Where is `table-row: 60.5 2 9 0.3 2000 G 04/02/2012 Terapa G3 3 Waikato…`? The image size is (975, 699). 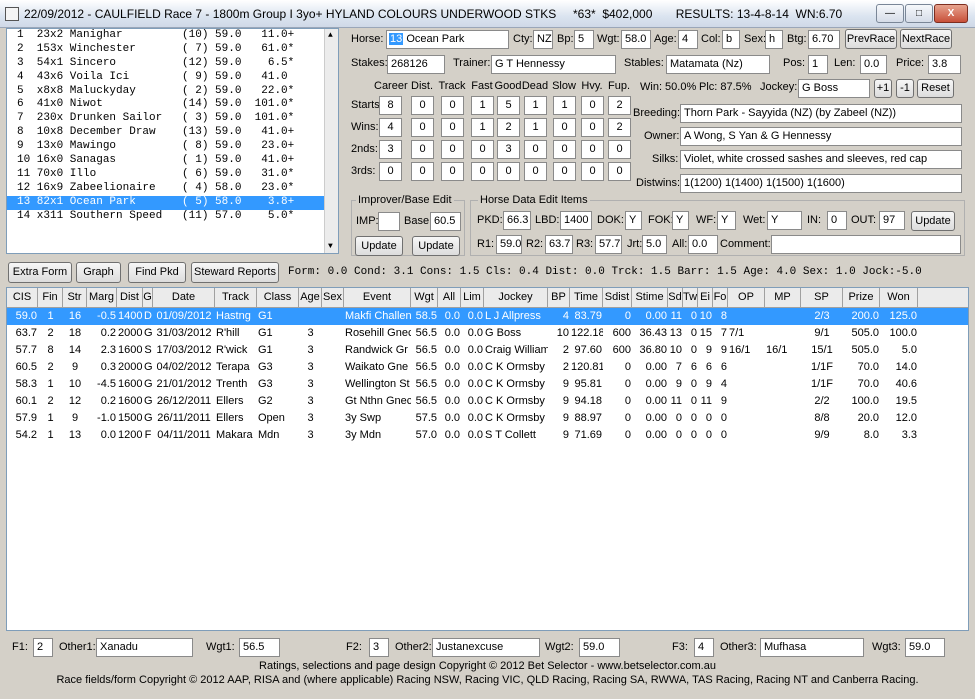
table-row: 60.5 2 9 0.3 2000 G 04/02/2012 Terapa G3 3 Waikato… is located at coordinates (487, 367).